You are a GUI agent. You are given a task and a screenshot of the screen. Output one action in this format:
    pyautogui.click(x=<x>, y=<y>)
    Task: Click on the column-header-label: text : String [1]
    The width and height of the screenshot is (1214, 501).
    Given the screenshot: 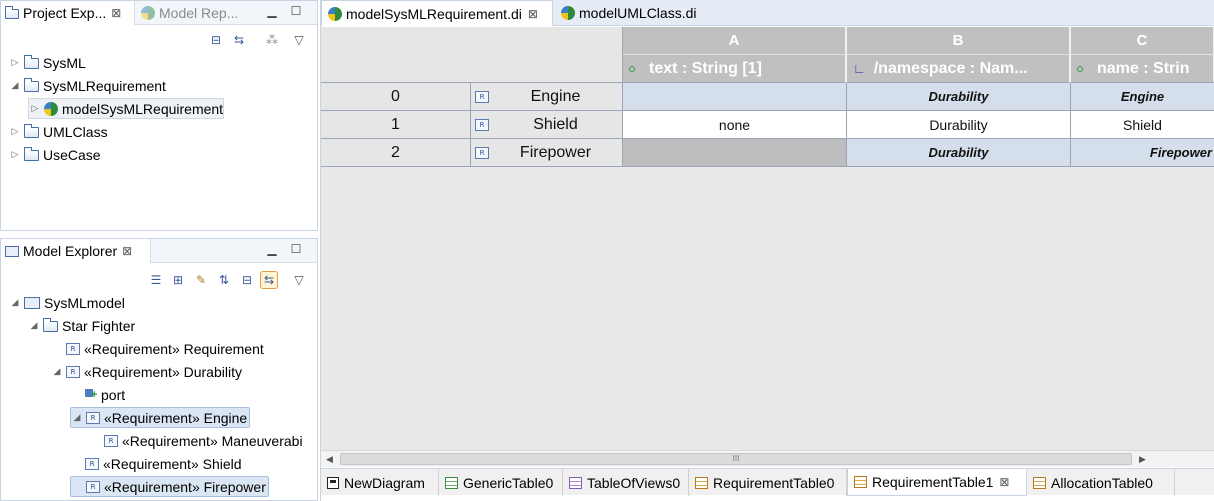 What is the action you would take?
    pyautogui.click(x=705, y=68)
    